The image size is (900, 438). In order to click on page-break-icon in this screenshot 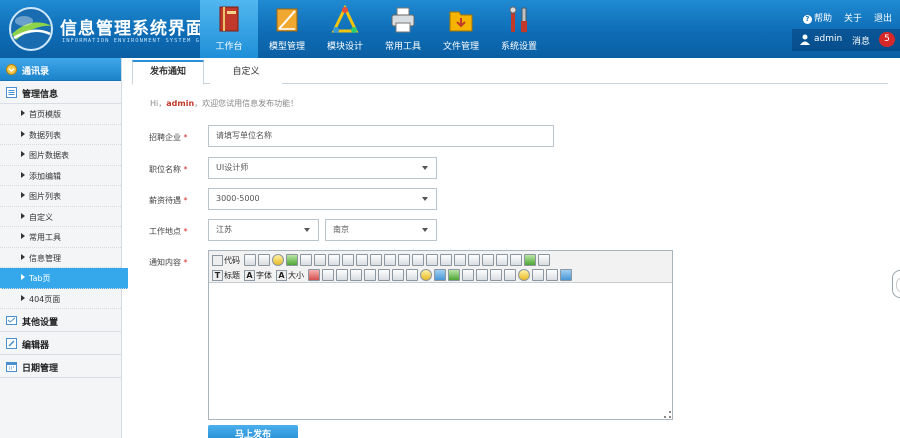, I will do `click(510, 275)`.